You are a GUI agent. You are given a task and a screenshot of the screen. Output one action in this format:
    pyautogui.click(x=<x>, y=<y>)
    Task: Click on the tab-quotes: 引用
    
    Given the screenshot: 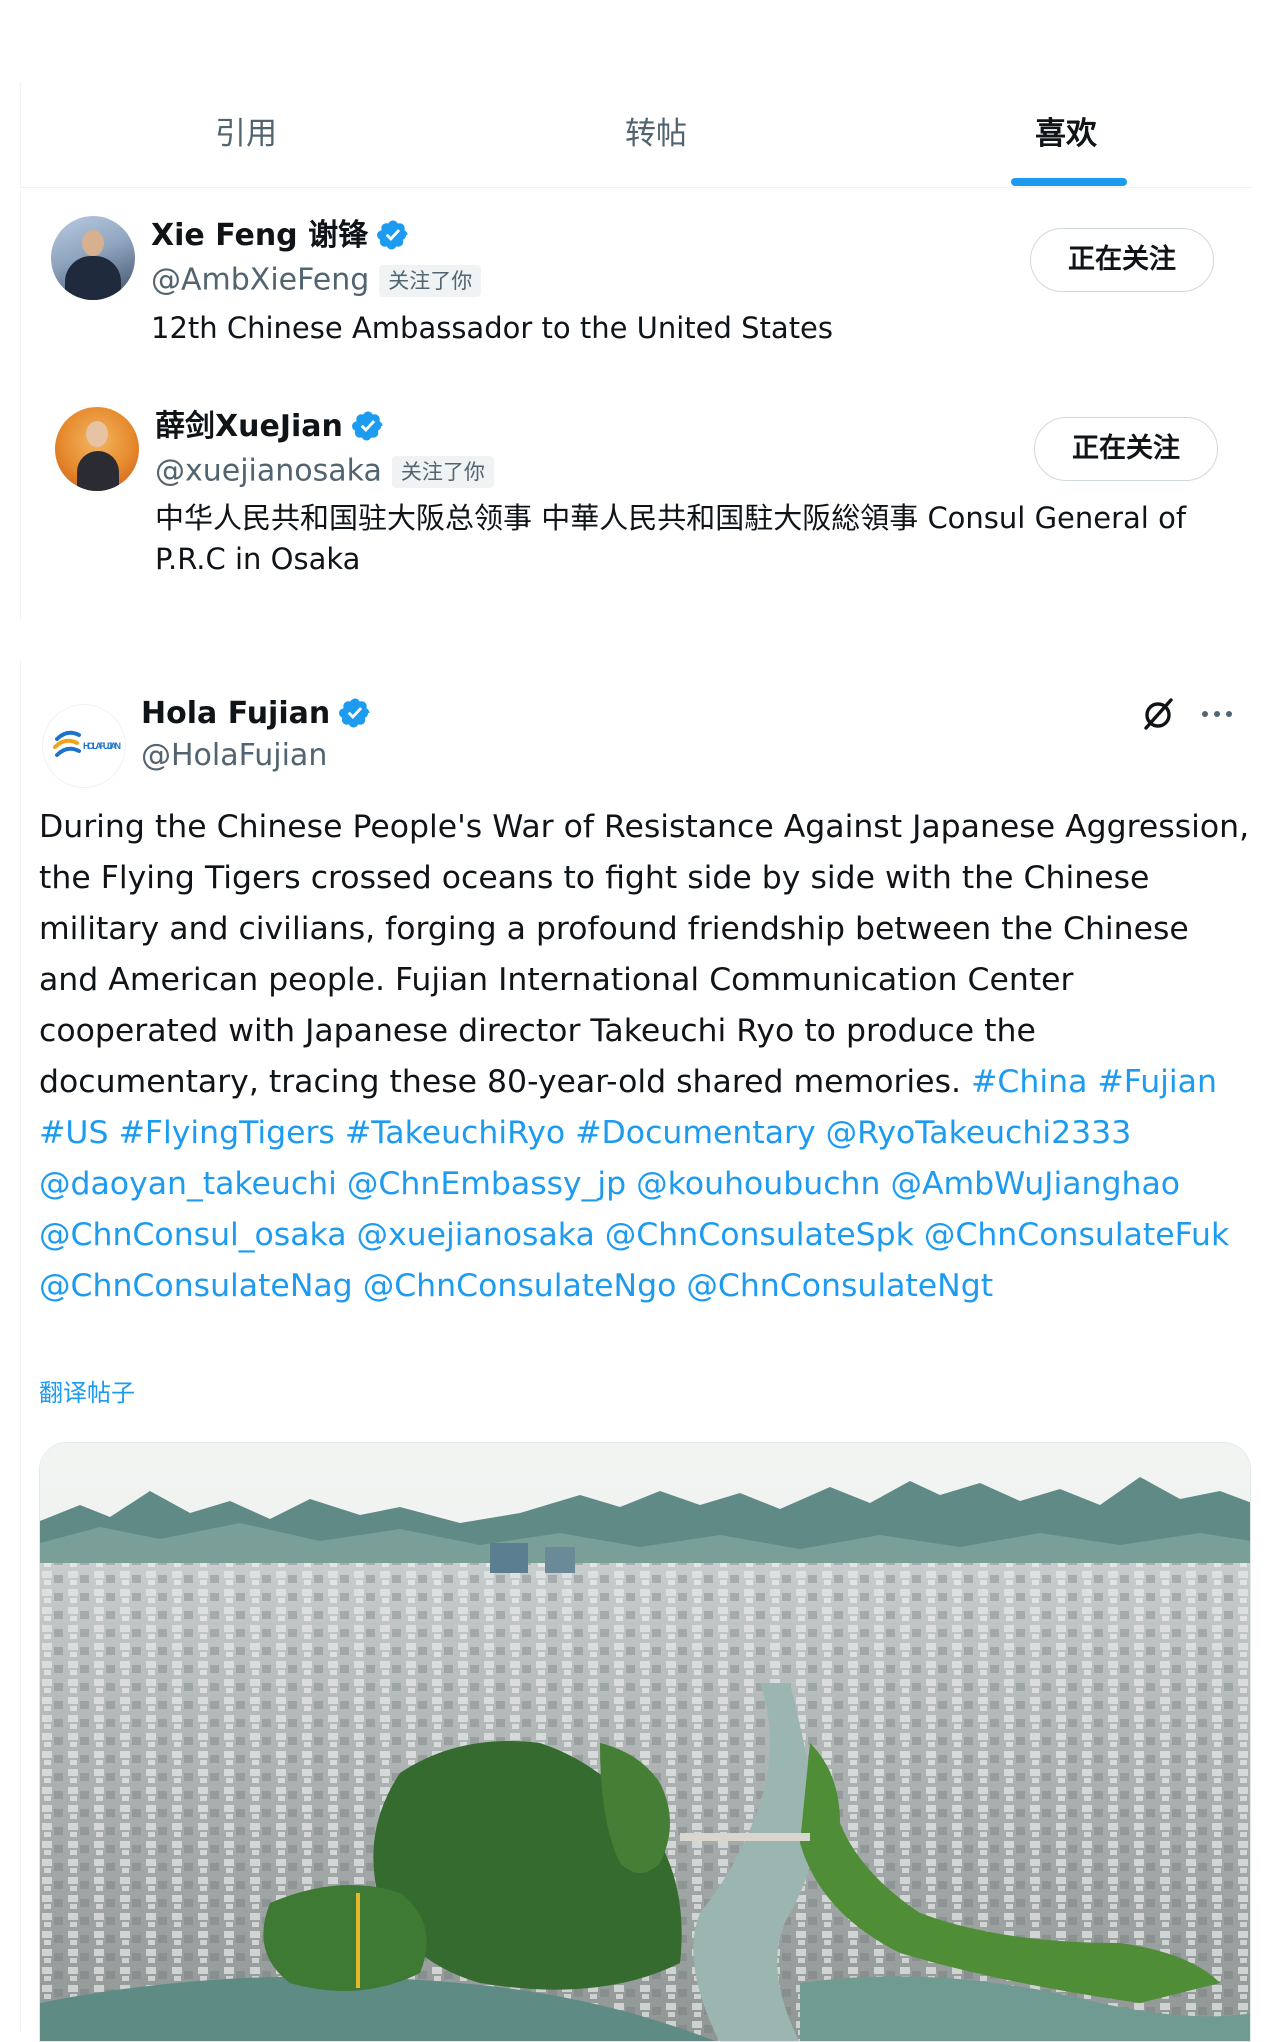 What is the action you would take?
    pyautogui.click(x=246, y=134)
    